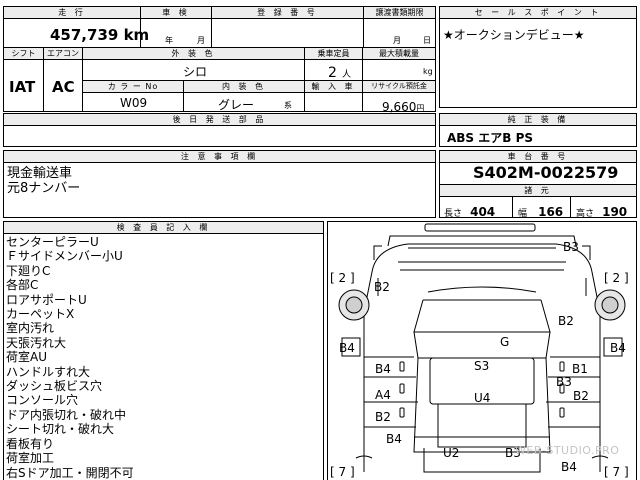 The height and width of the screenshot is (480, 640). I want to click on inspector-line: 下廻りC, so click(28, 270).